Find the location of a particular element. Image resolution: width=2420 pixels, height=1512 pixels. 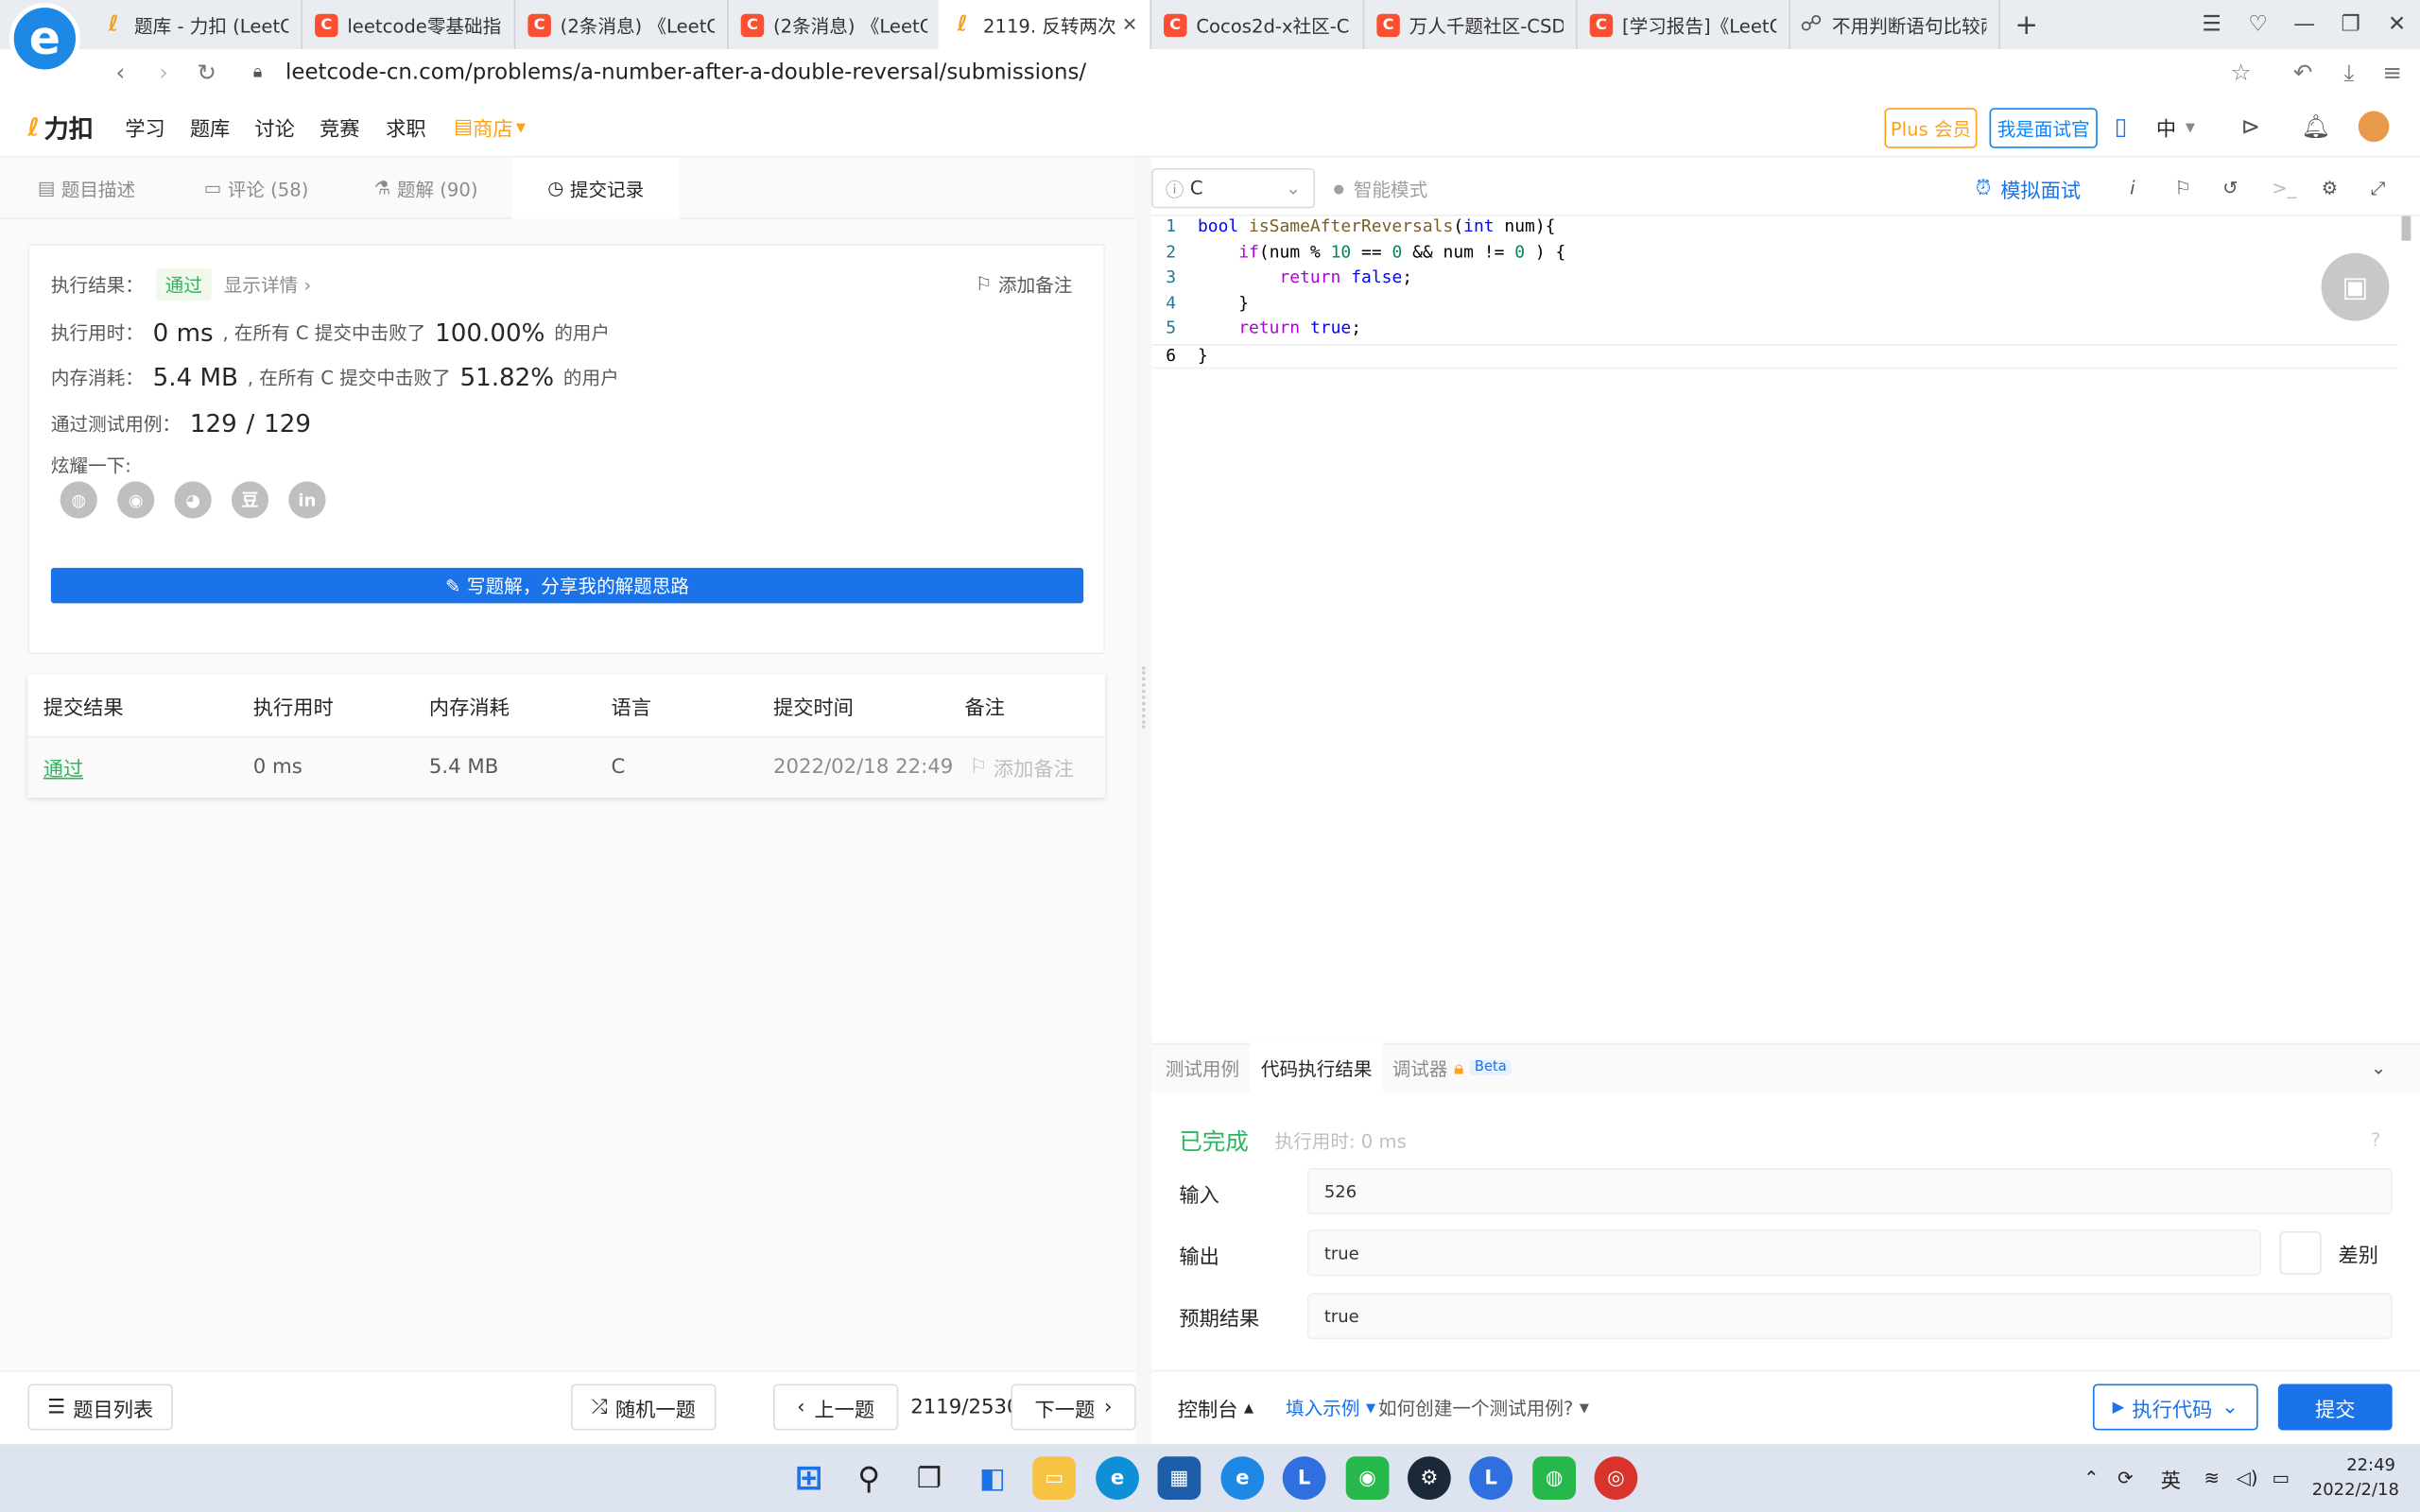

wifi-icon: ≋ is located at coordinates (2211, 1478).